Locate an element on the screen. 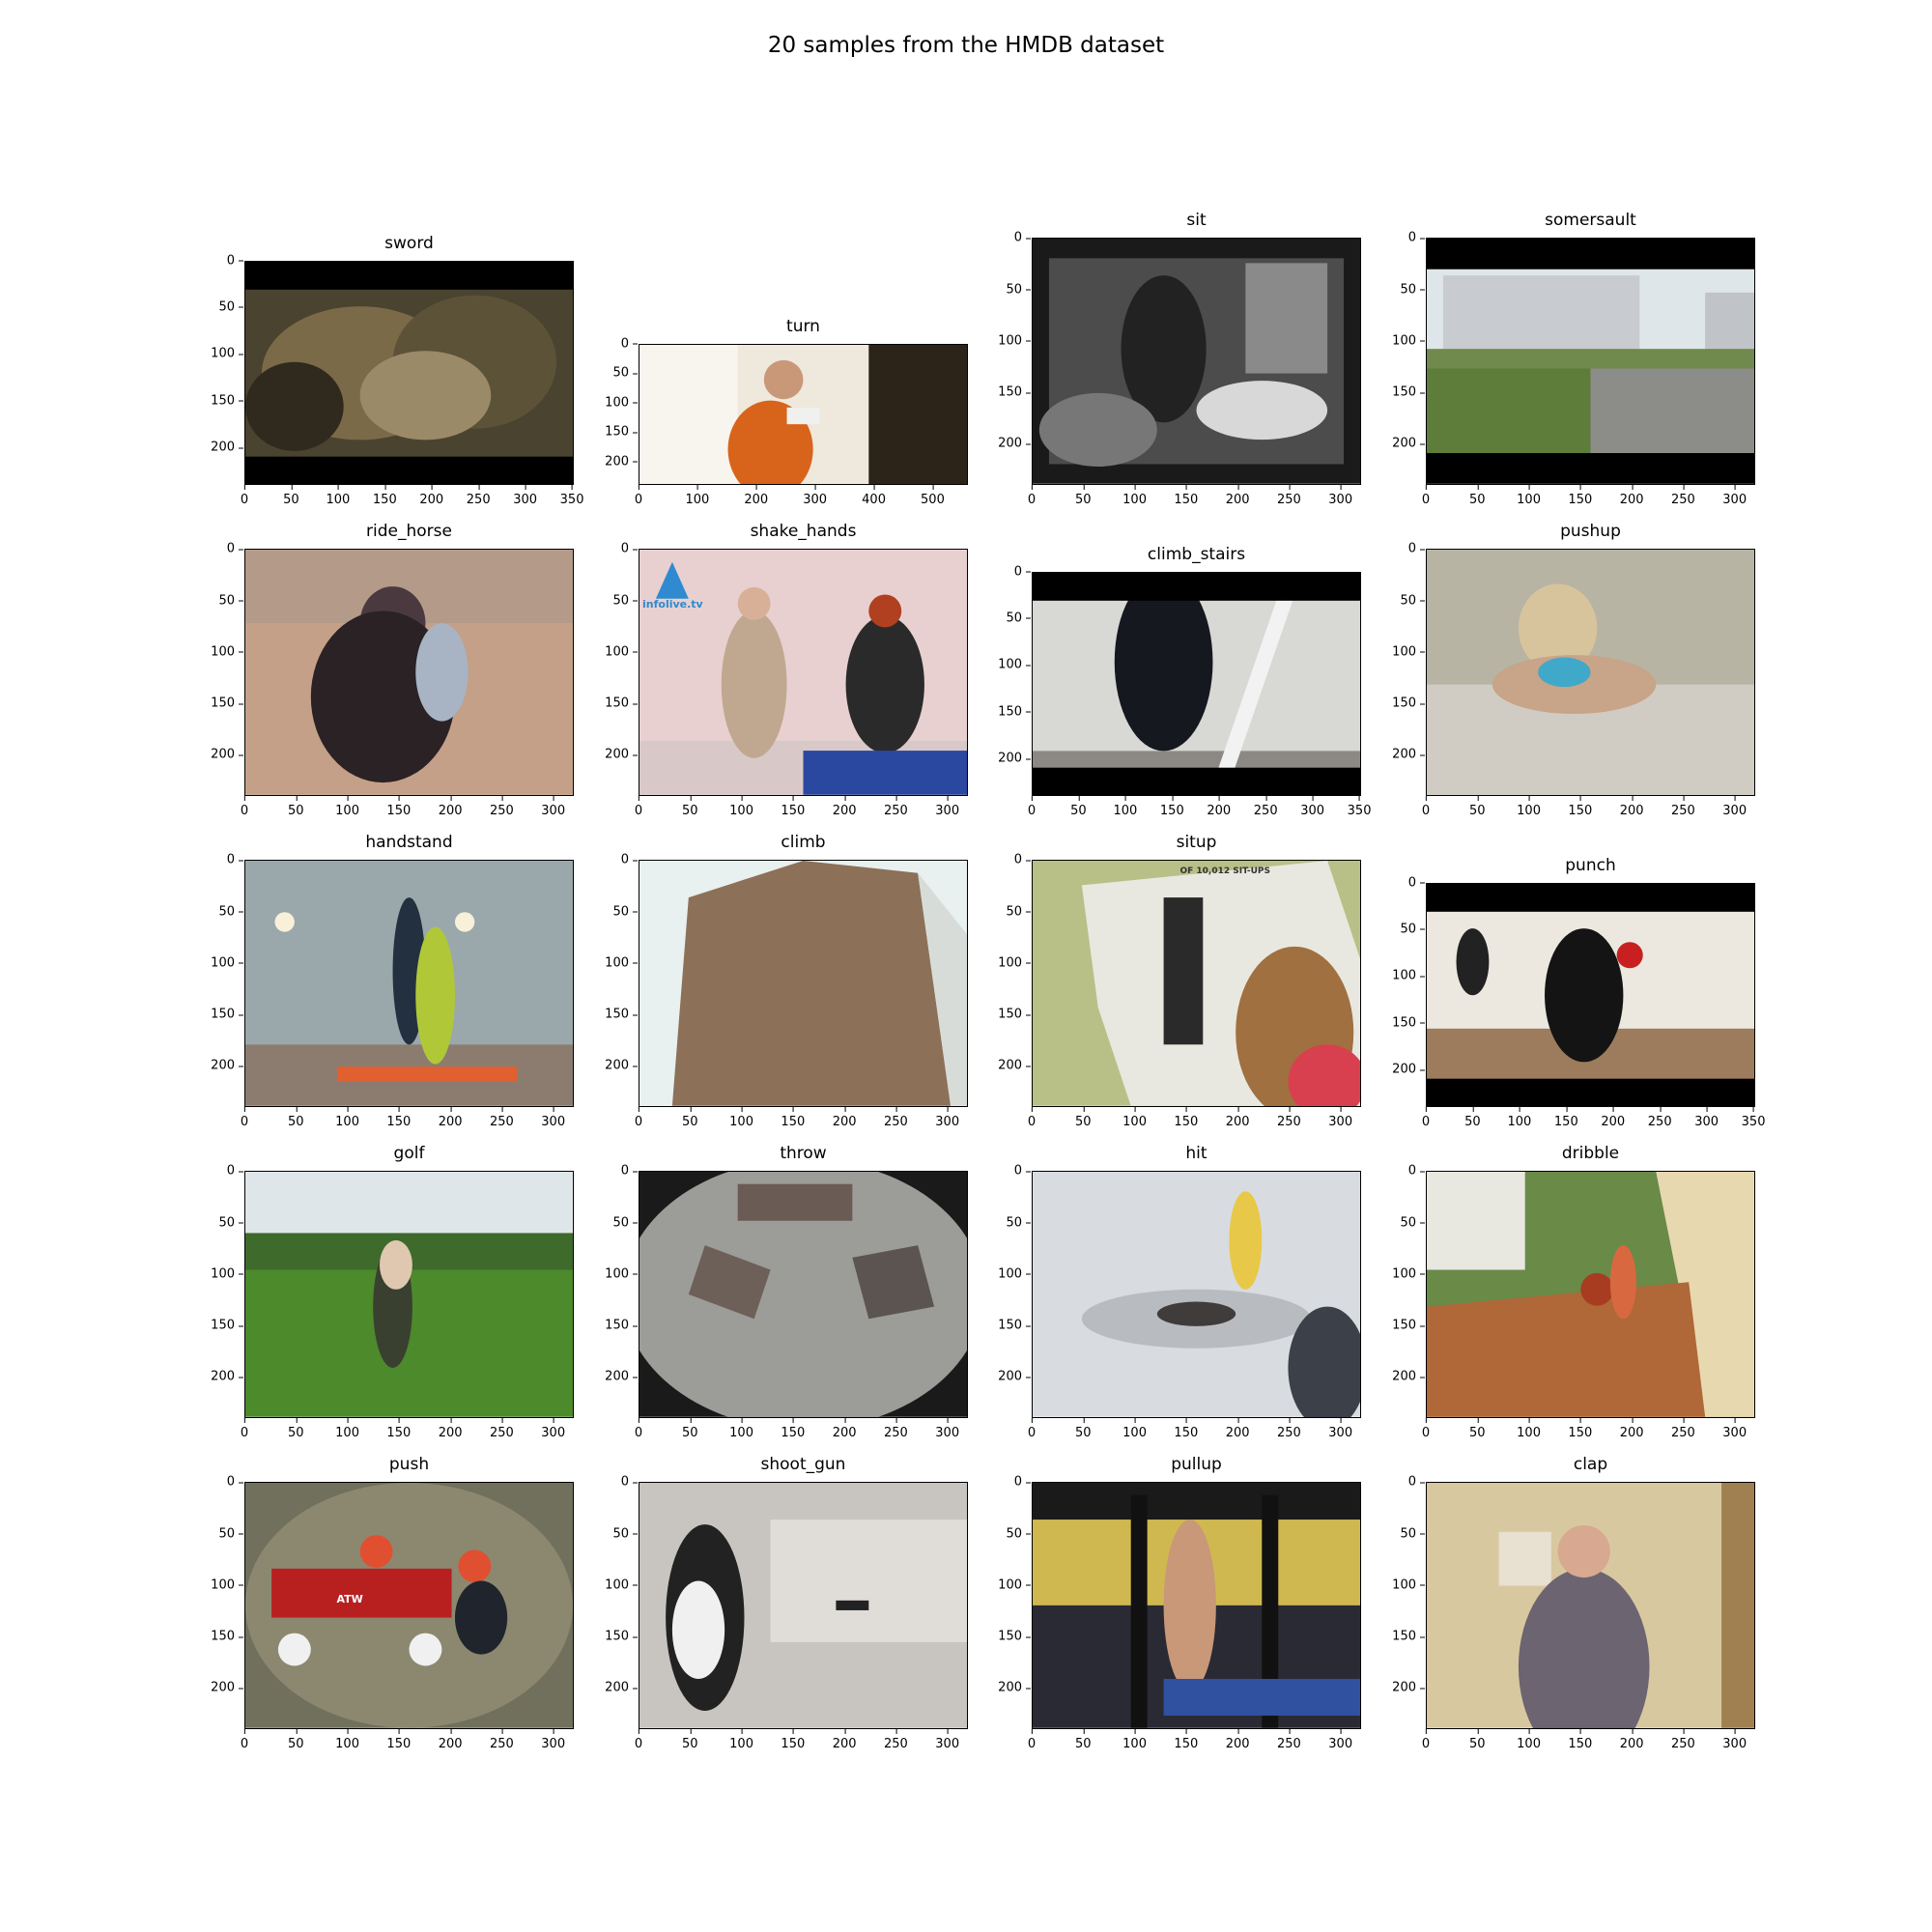  panel-title: climb_stairs is located at coordinates (1196, 554).